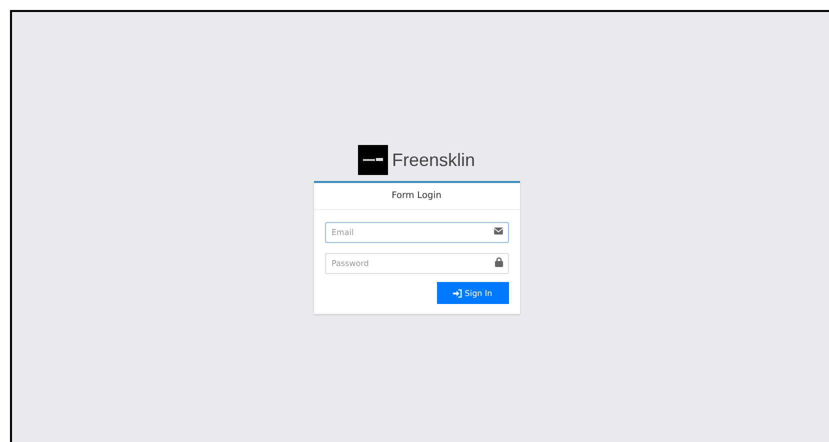  I want to click on lock-icon, so click(498, 261).